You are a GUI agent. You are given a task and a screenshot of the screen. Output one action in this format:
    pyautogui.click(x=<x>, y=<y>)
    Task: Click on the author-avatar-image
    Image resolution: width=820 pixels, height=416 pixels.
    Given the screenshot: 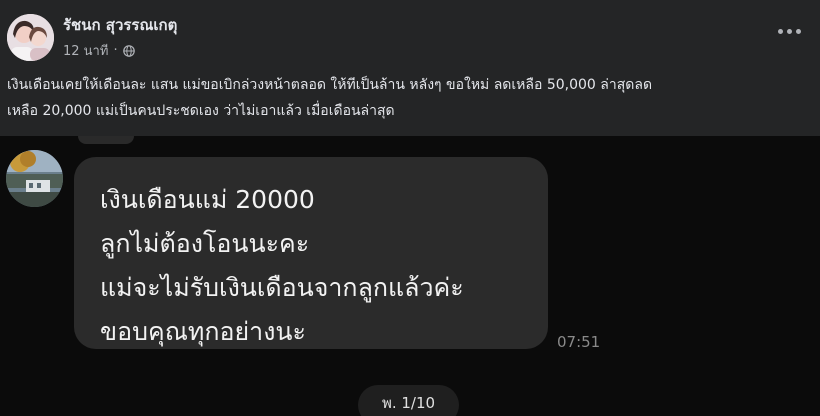 What is the action you would take?
    pyautogui.click(x=30, y=37)
    